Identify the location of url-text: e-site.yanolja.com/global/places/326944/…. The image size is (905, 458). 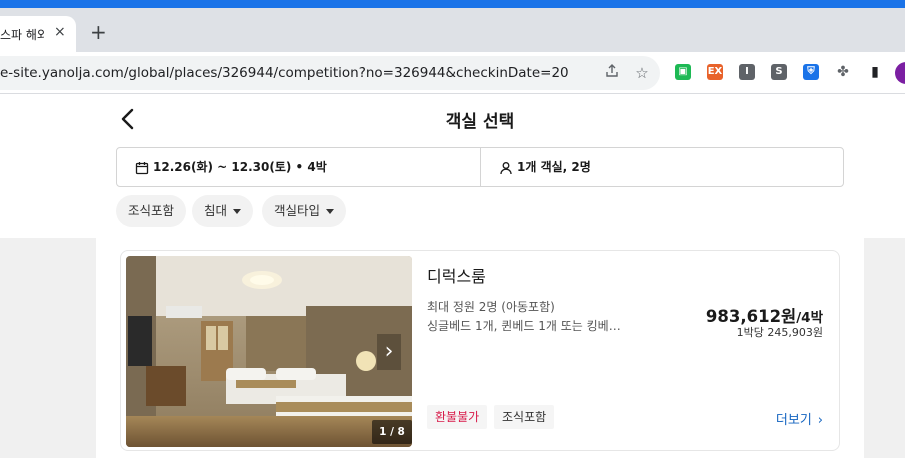
(284, 73).